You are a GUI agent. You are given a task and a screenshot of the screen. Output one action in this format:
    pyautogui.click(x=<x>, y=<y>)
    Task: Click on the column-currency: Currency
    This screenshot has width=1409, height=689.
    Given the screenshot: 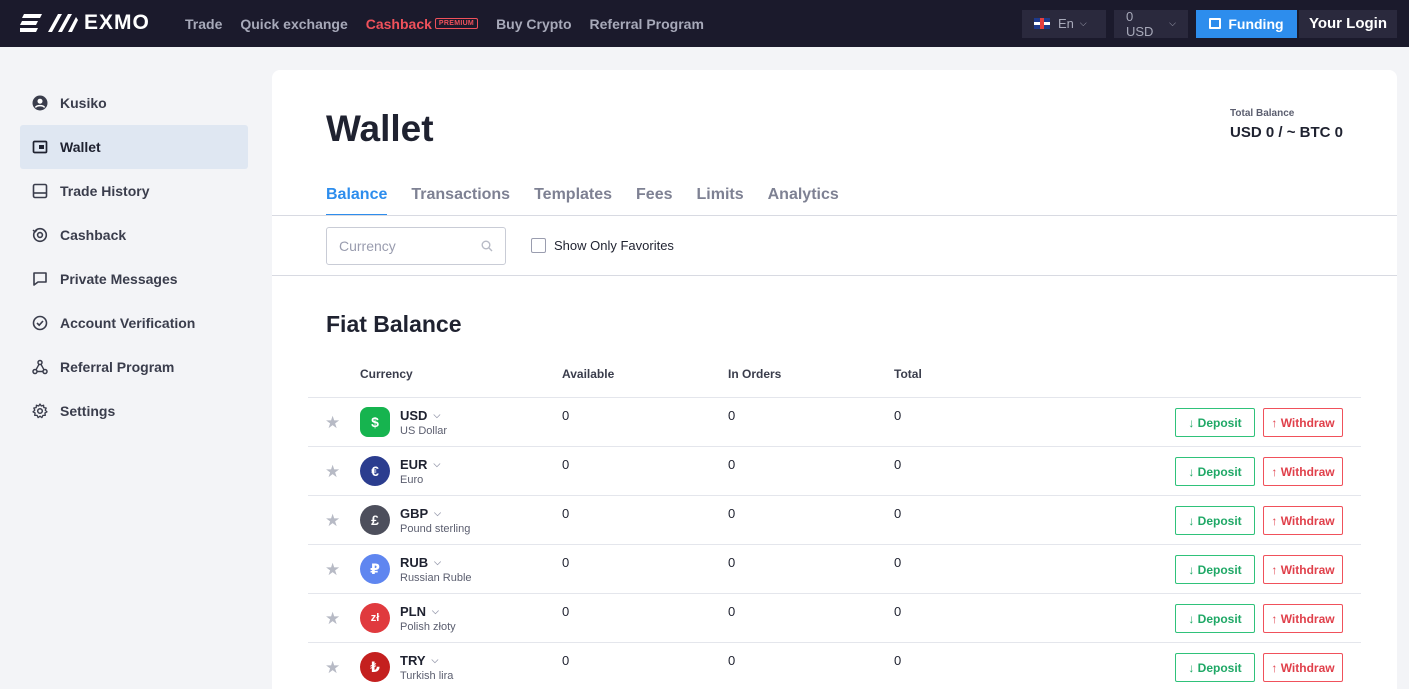 What is the action you would take?
    pyautogui.click(x=386, y=374)
    